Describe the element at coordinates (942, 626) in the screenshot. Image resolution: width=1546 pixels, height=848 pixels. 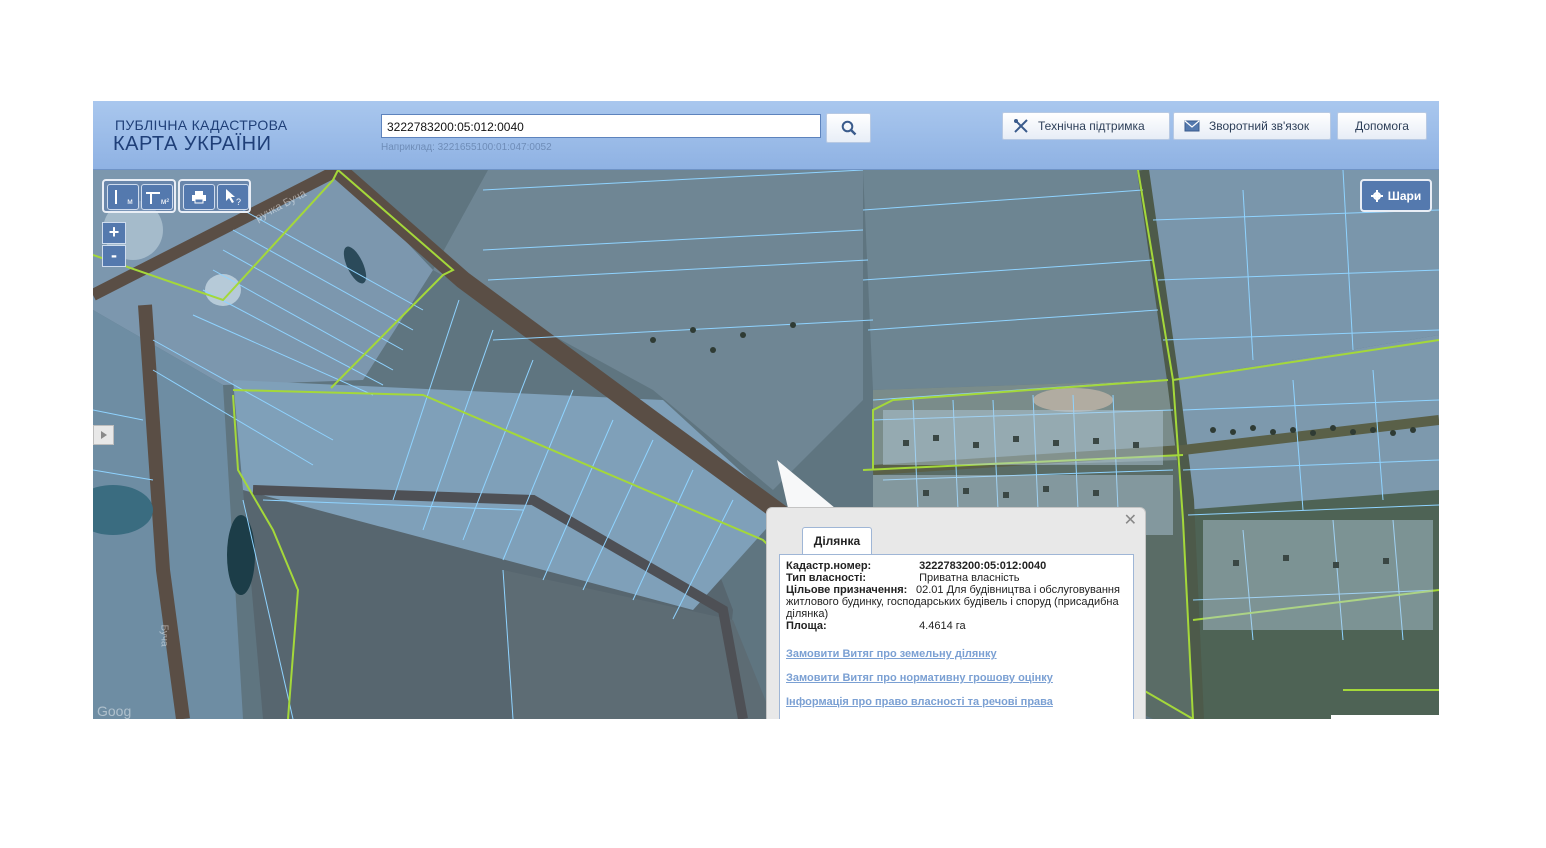
I see `area-value: 4.4614 га` at that location.